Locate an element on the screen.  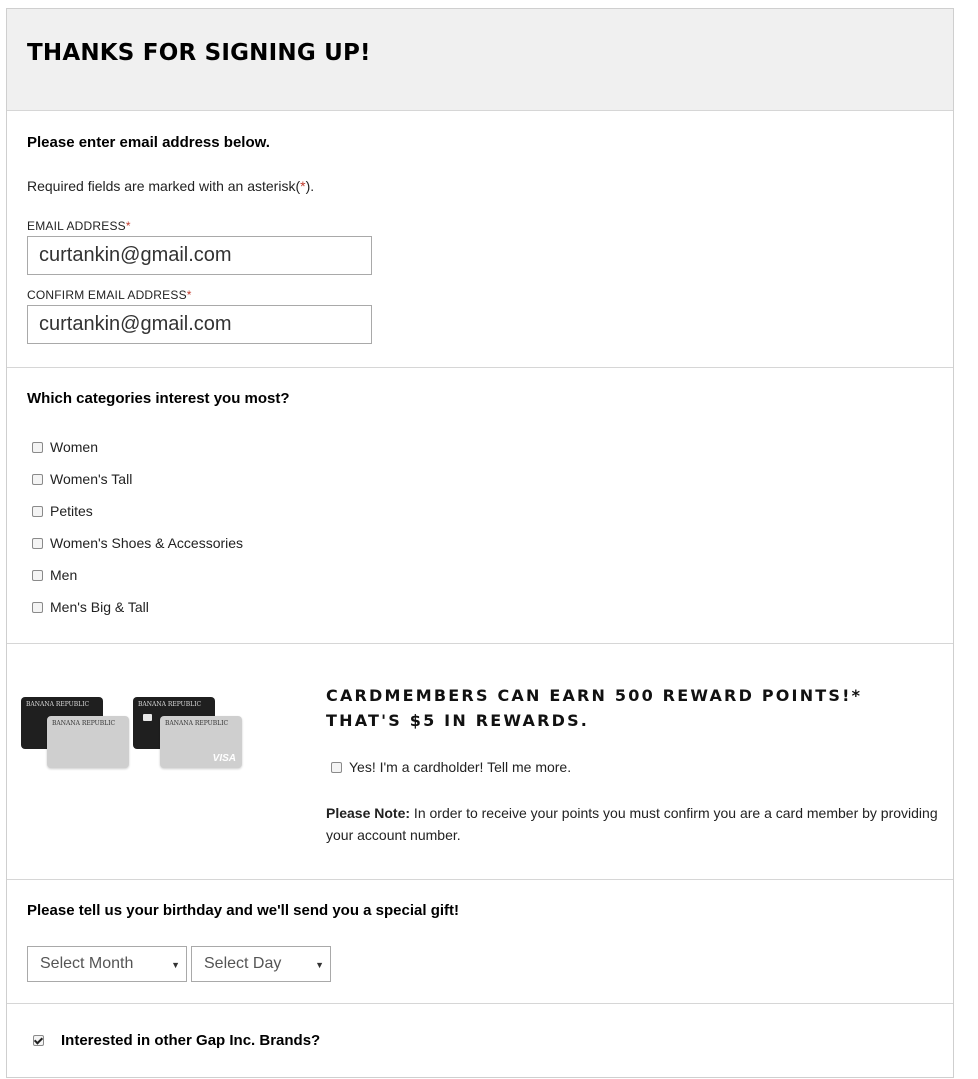
category-option-petites: Petites is located at coordinates (62, 511).